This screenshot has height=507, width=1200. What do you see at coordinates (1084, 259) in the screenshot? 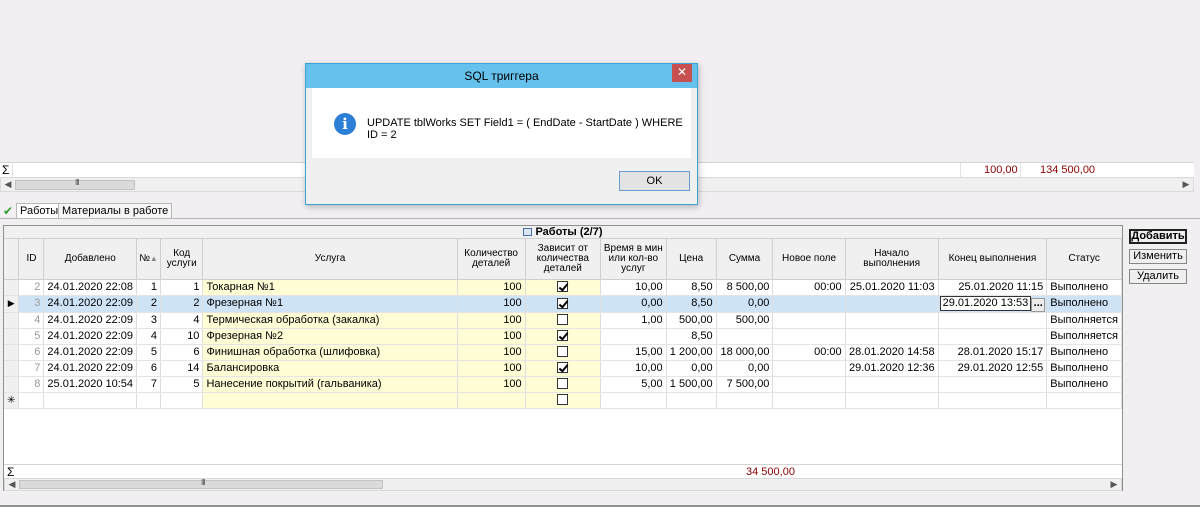
I see `col-status: Статус` at bounding box center [1084, 259].